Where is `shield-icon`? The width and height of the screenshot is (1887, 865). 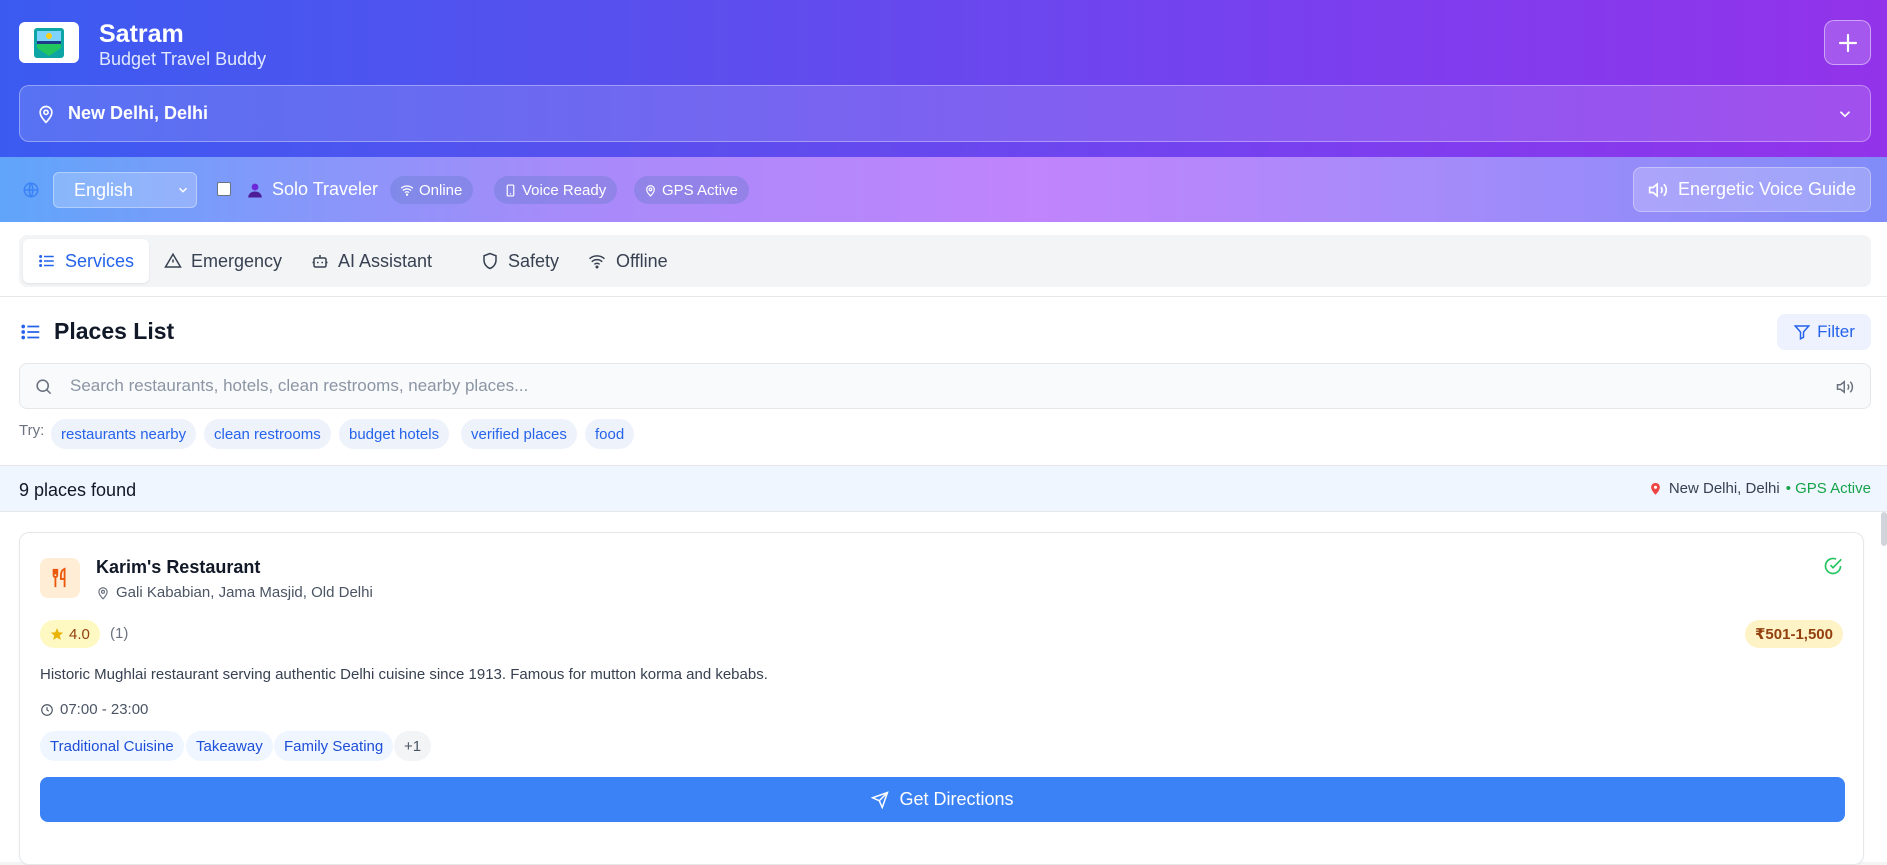
shield-icon is located at coordinates (490, 261).